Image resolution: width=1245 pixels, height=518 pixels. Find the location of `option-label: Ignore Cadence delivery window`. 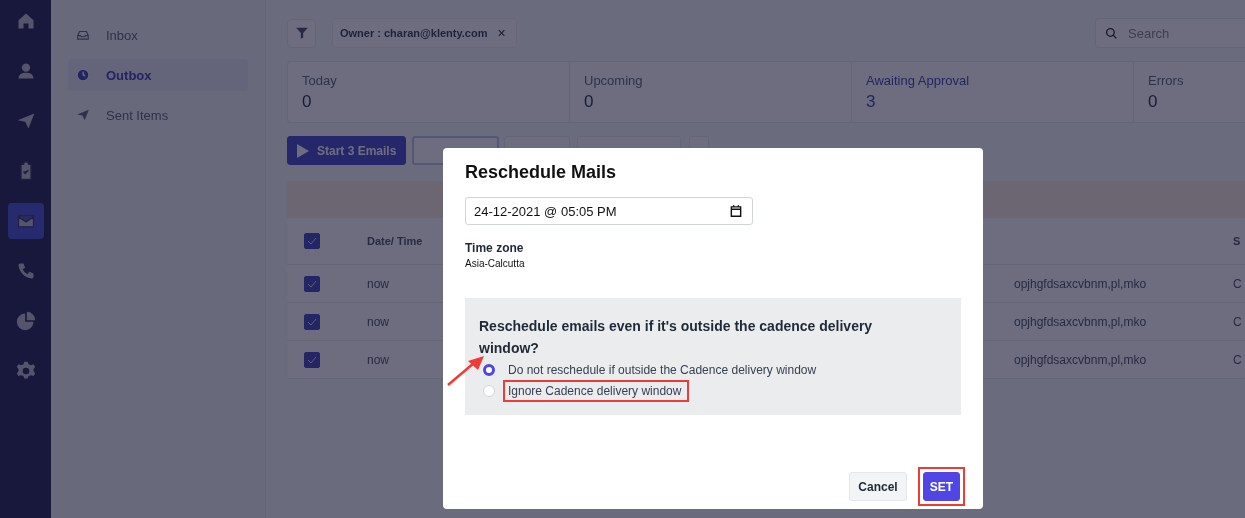

option-label: Ignore Cadence delivery window is located at coordinates (596, 390).